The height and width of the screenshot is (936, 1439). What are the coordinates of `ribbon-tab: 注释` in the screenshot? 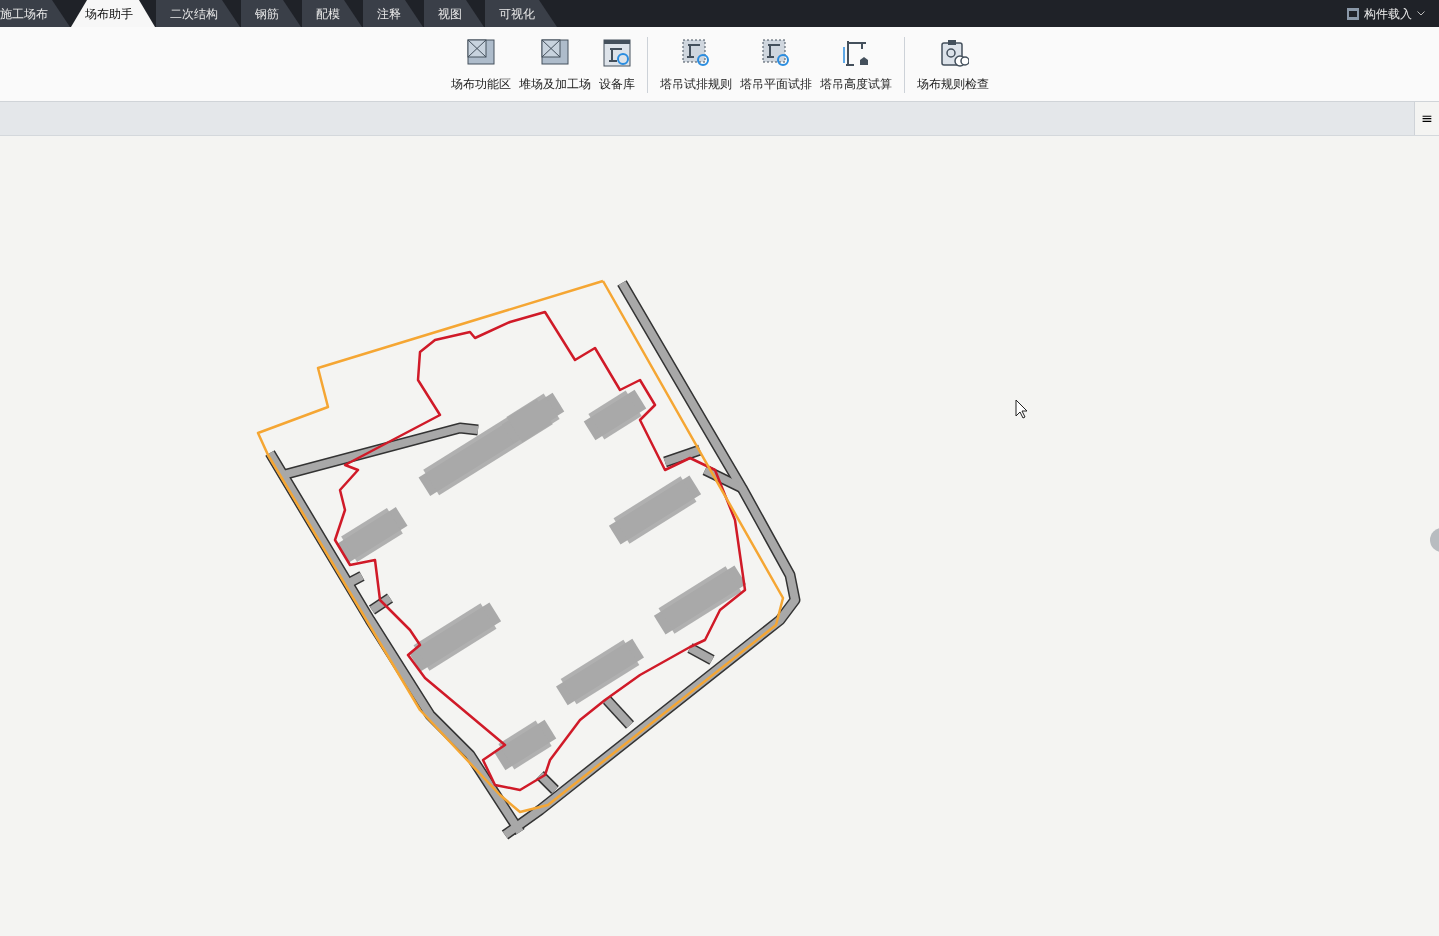 It's located at (393, 13).